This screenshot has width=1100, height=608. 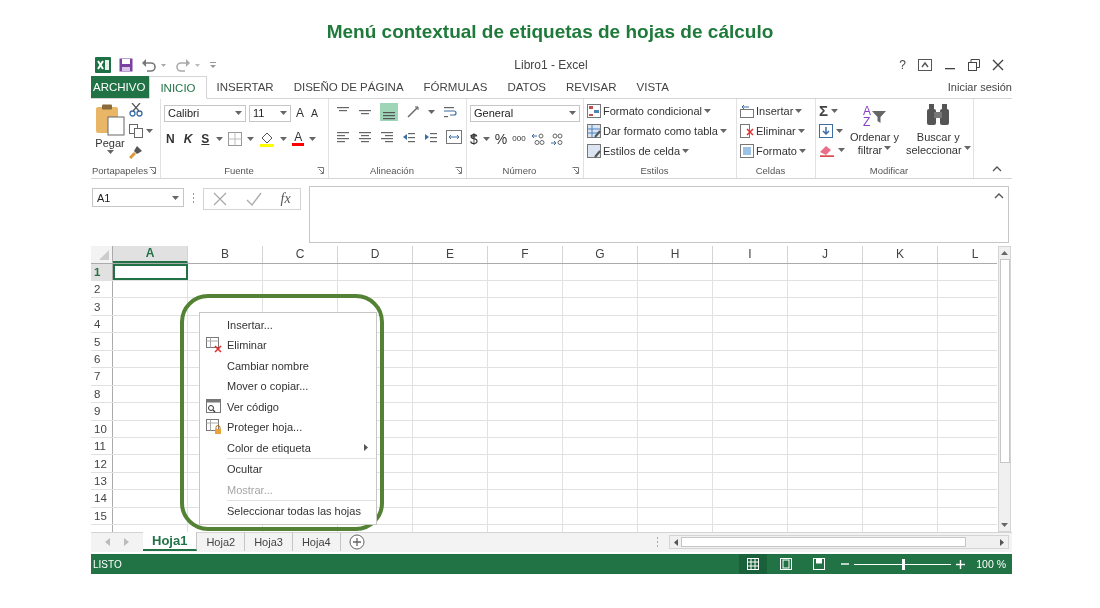 What do you see at coordinates (298, 139) in the screenshot?
I see `font-color-button: A` at bounding box center [298, 139].